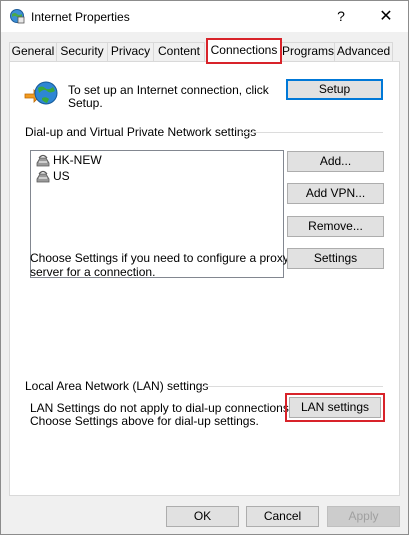  Describe the element at coordinates (61, 176) in the screenshot. I see `connection-name: US` at that location.